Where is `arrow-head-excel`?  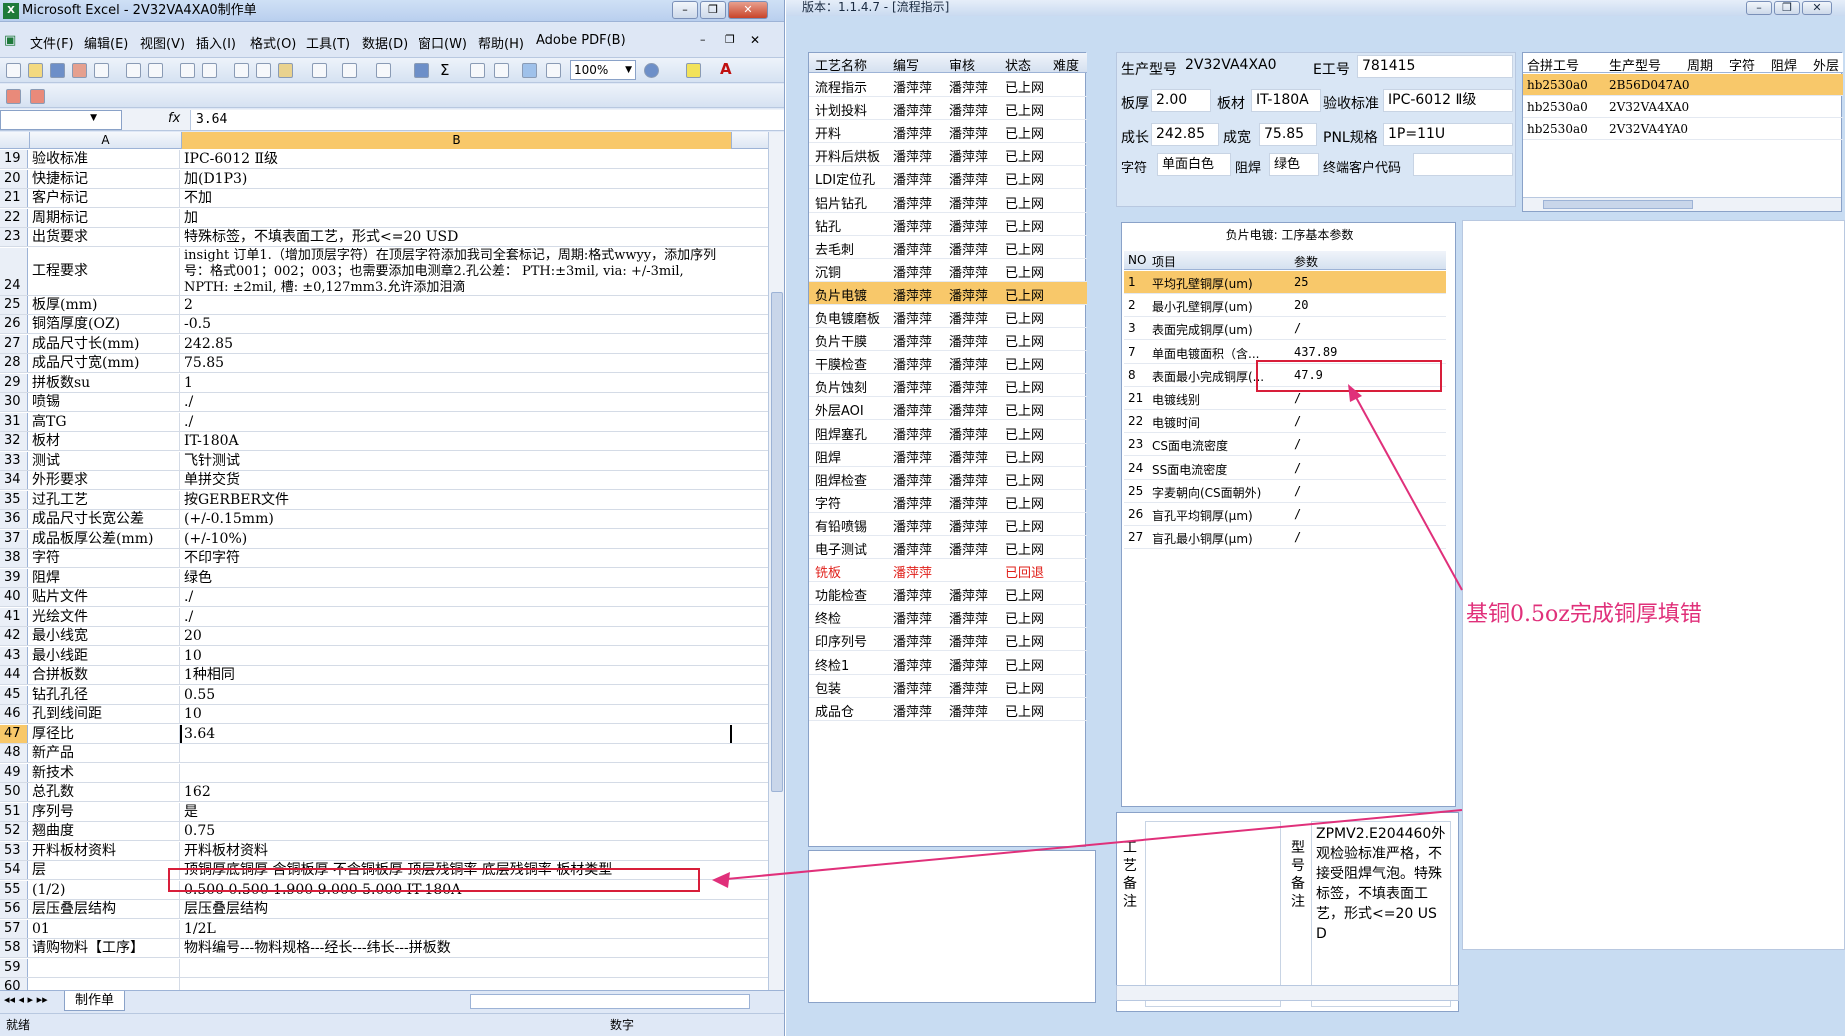 arrow-head-excel is located at coordinates (721, 880).